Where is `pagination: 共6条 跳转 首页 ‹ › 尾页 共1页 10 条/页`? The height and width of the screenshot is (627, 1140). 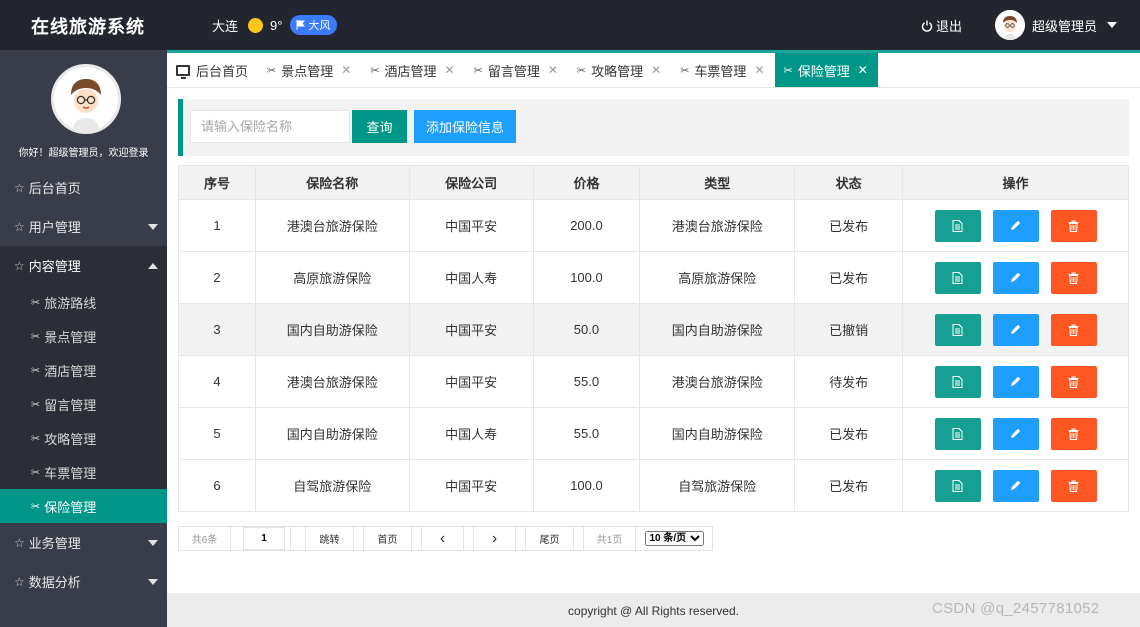 pagination: 共6条 跳转 首页 ‹ › 尾页 共1页 10 条/页 is located at coordinates (445, 538).